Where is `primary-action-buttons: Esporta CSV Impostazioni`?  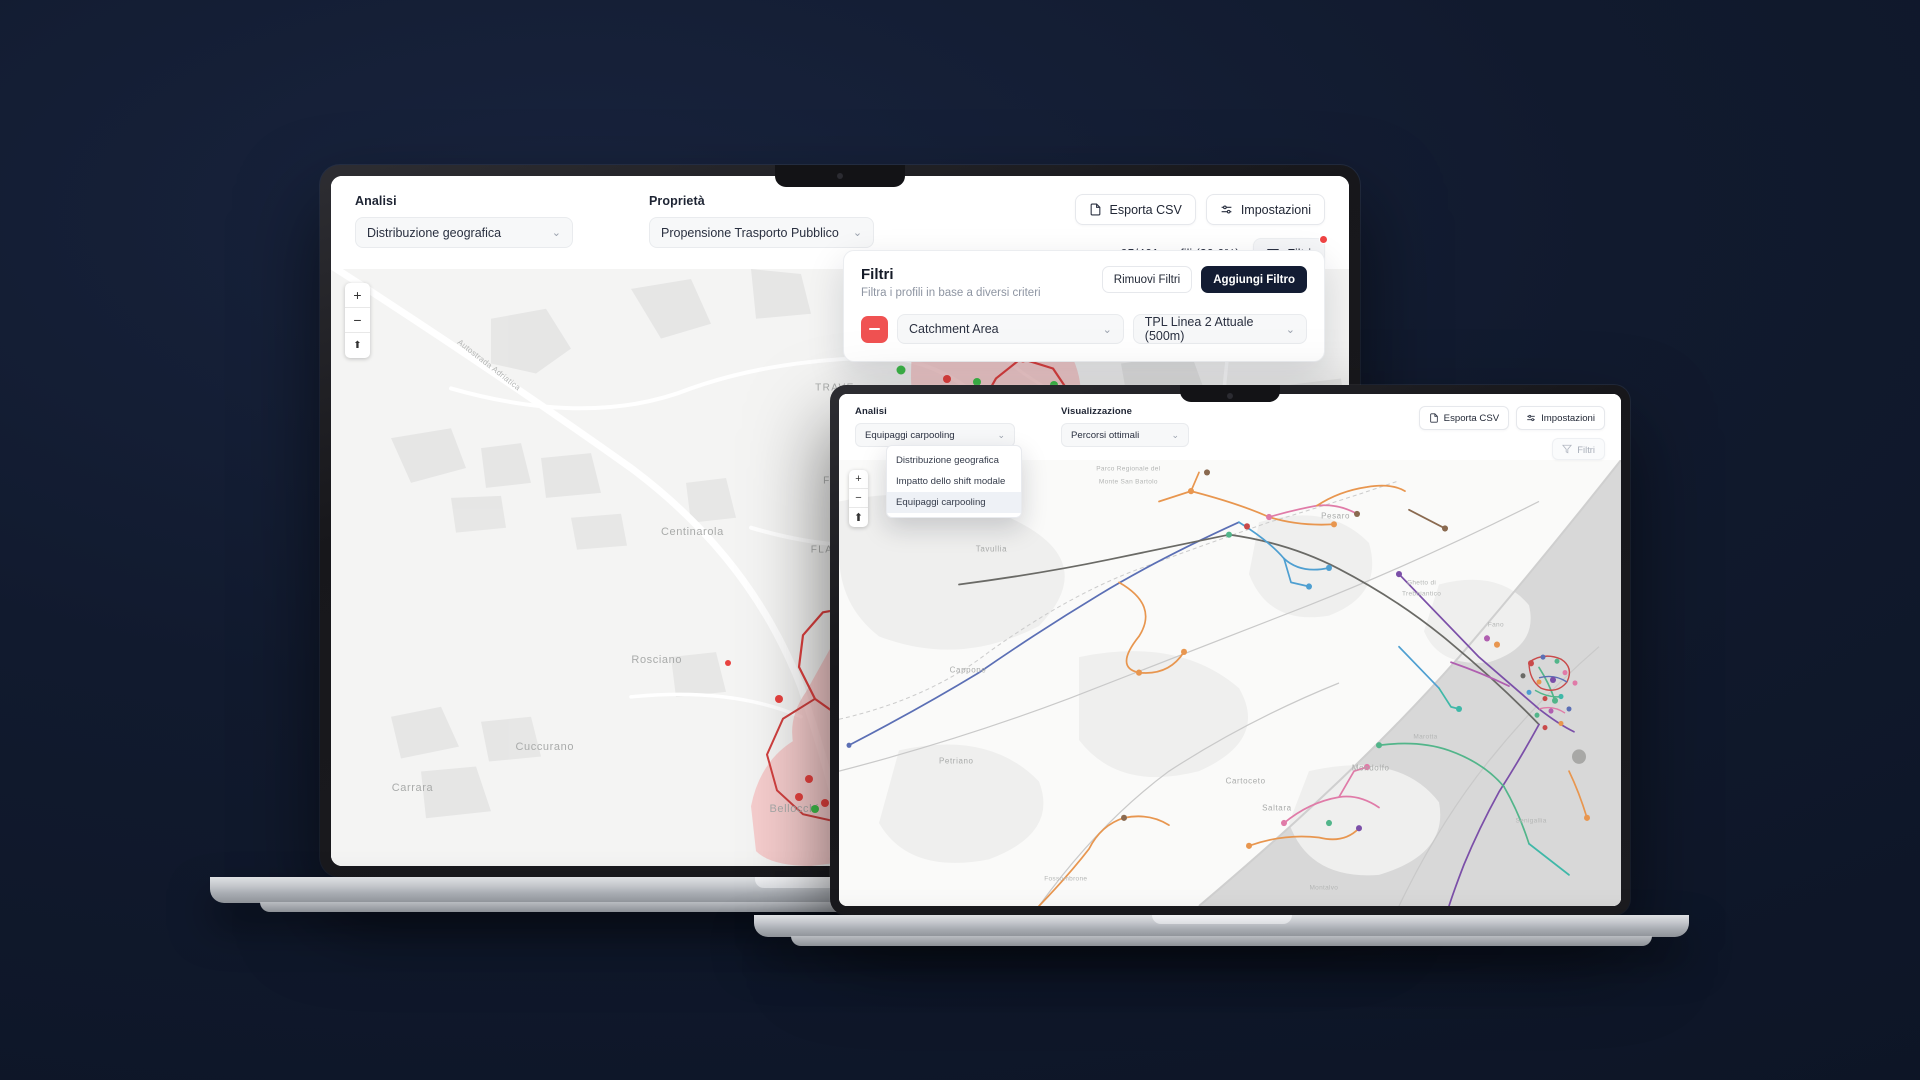 primary-action-buttons: Esporta CSV Impostazioni is located at coordinates (1199, 209).